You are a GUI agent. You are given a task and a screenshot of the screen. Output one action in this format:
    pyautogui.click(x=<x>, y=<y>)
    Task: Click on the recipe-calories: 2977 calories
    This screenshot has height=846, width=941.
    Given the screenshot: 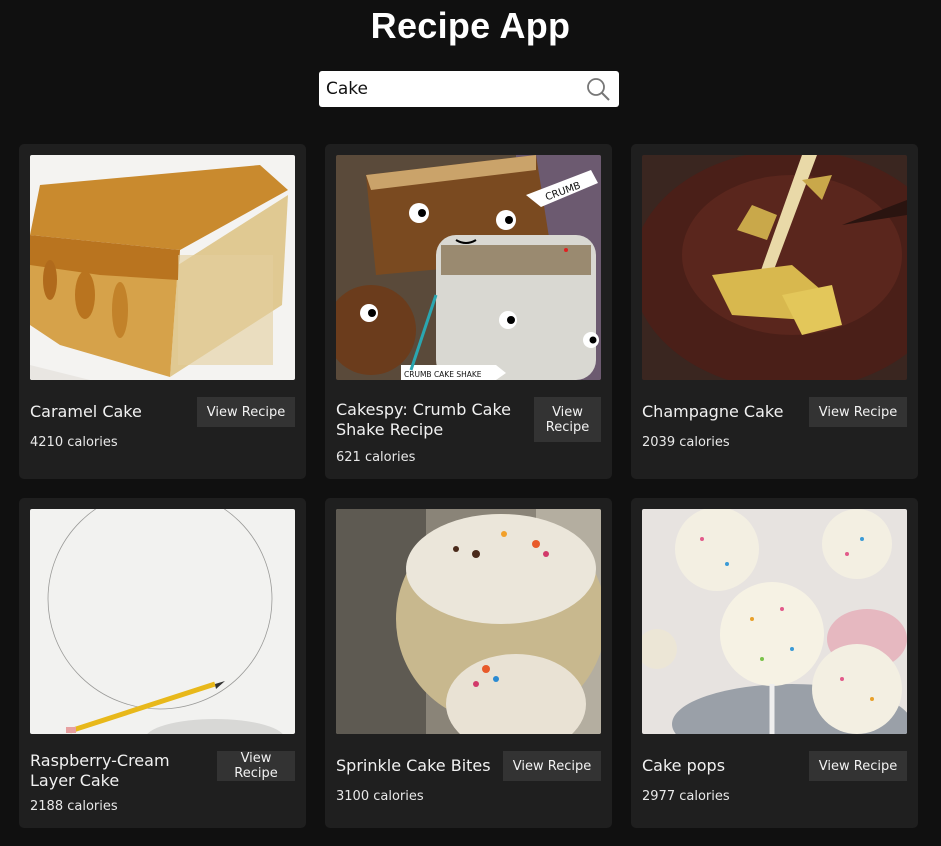 What is the action you would take?
    pyautogui.click(x=686, y=796)
    